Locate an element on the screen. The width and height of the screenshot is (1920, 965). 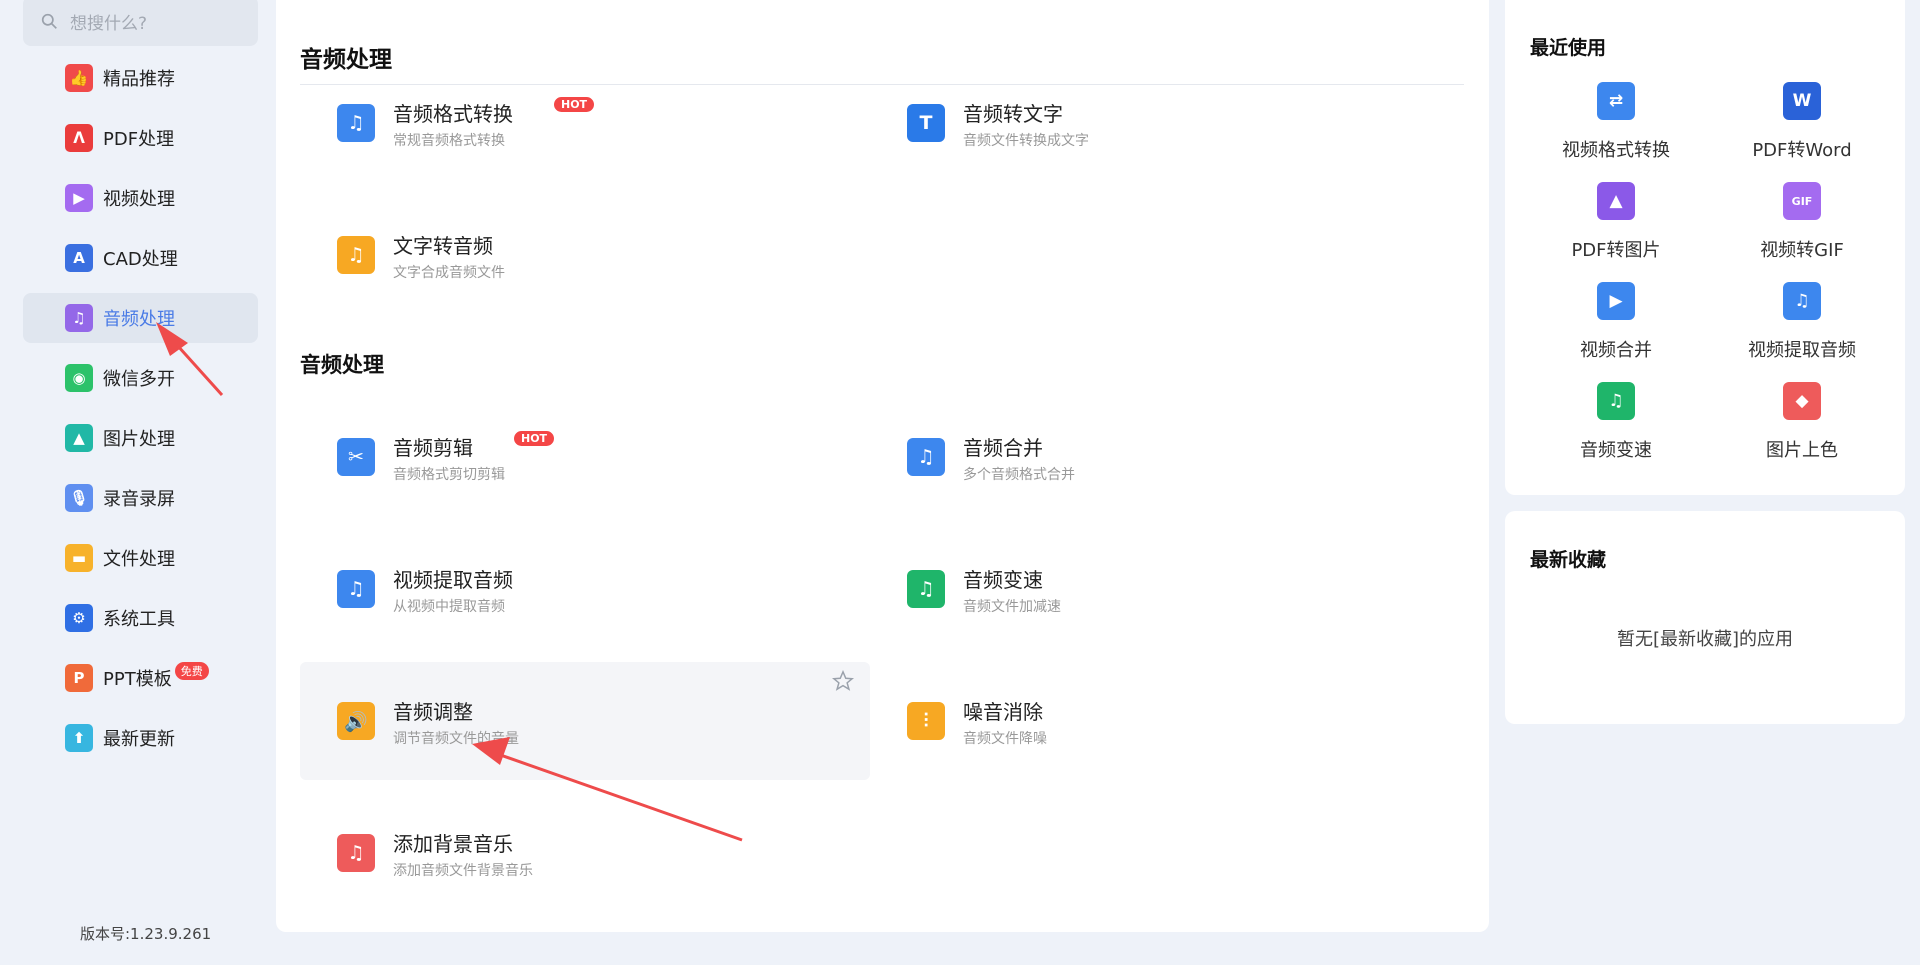
cad-icon: A is located at coordinates (79, 258).